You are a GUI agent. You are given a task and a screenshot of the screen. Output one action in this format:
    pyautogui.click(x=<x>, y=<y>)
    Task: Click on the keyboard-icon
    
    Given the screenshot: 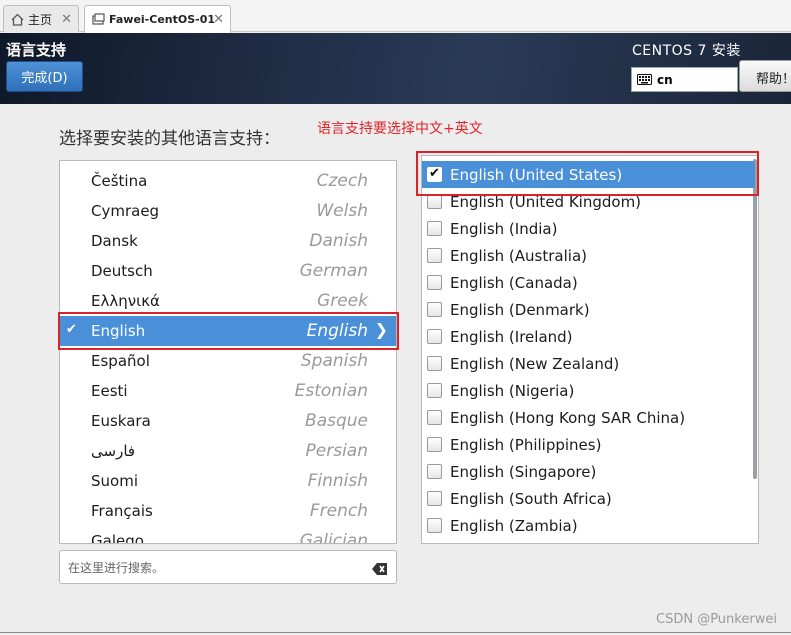 What is the action you would take?
    pyautogui.click(x=644, y=79)
    